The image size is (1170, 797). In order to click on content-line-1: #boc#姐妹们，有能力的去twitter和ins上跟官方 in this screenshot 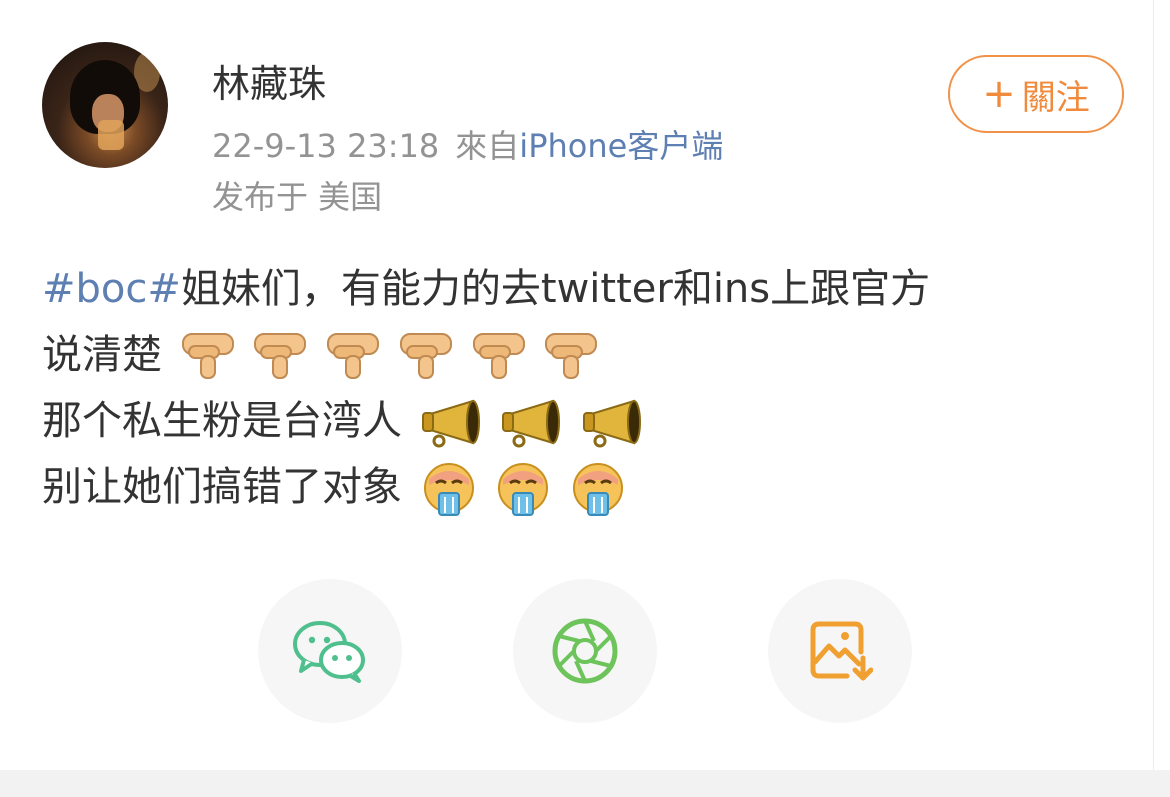, I will do `click(582, 289)`.